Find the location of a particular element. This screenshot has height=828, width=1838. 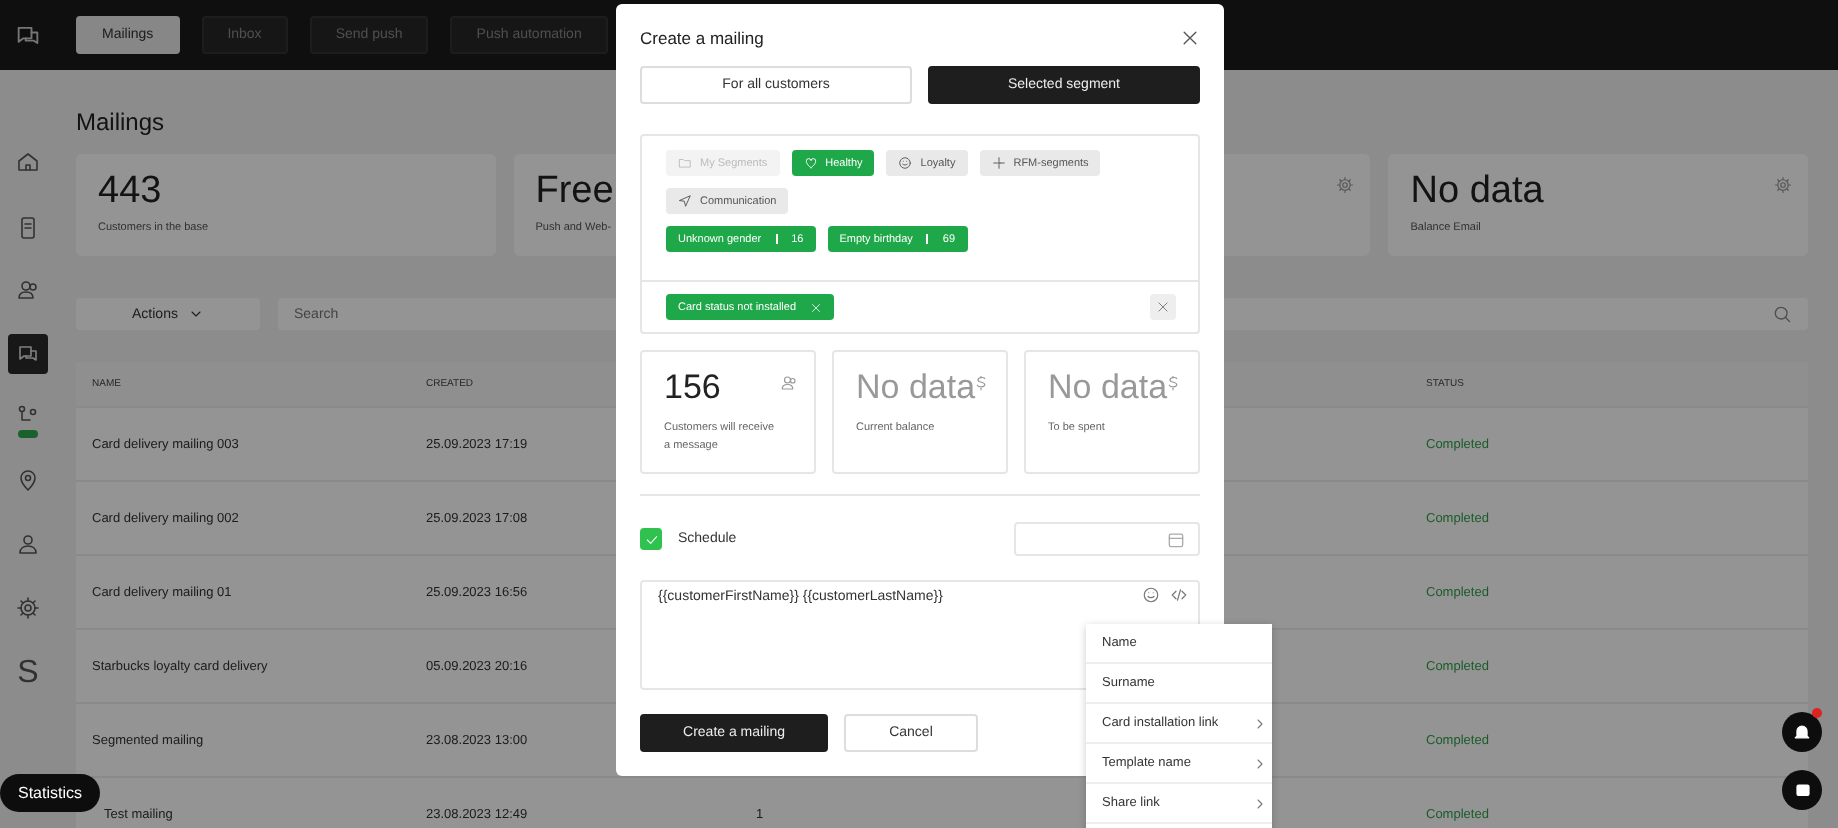

stat-value: No data is located at coordinates (1477, 192).